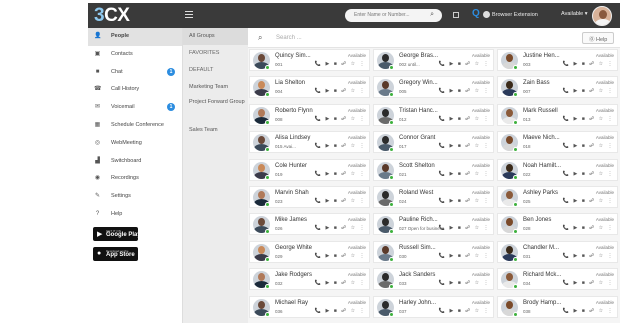  I want to click on contact-card: George White Available 029 📞 ▶ ■ ☍ ☆ ⋮, so click(309, 251).